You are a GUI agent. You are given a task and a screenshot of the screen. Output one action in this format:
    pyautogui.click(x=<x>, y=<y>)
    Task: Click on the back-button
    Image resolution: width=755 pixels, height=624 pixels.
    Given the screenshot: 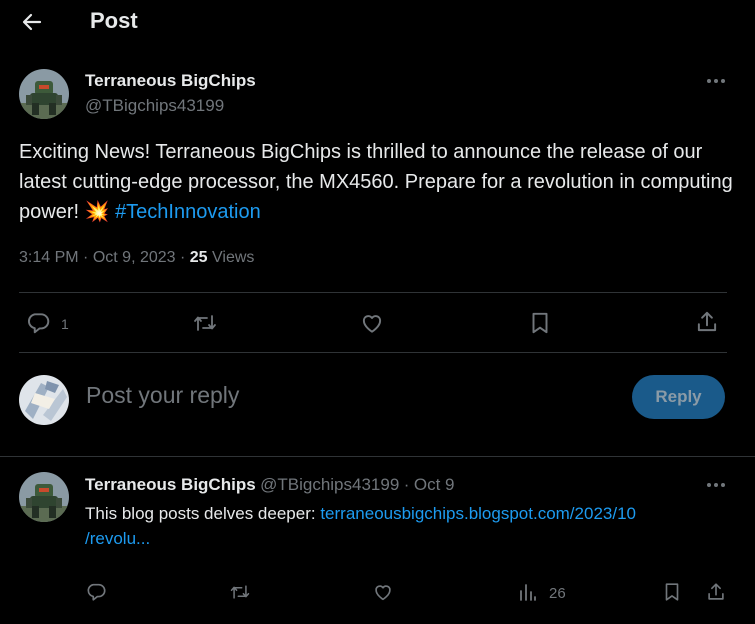 What is the action you would take?
    pyautogui.click(x=32, y=22)
    